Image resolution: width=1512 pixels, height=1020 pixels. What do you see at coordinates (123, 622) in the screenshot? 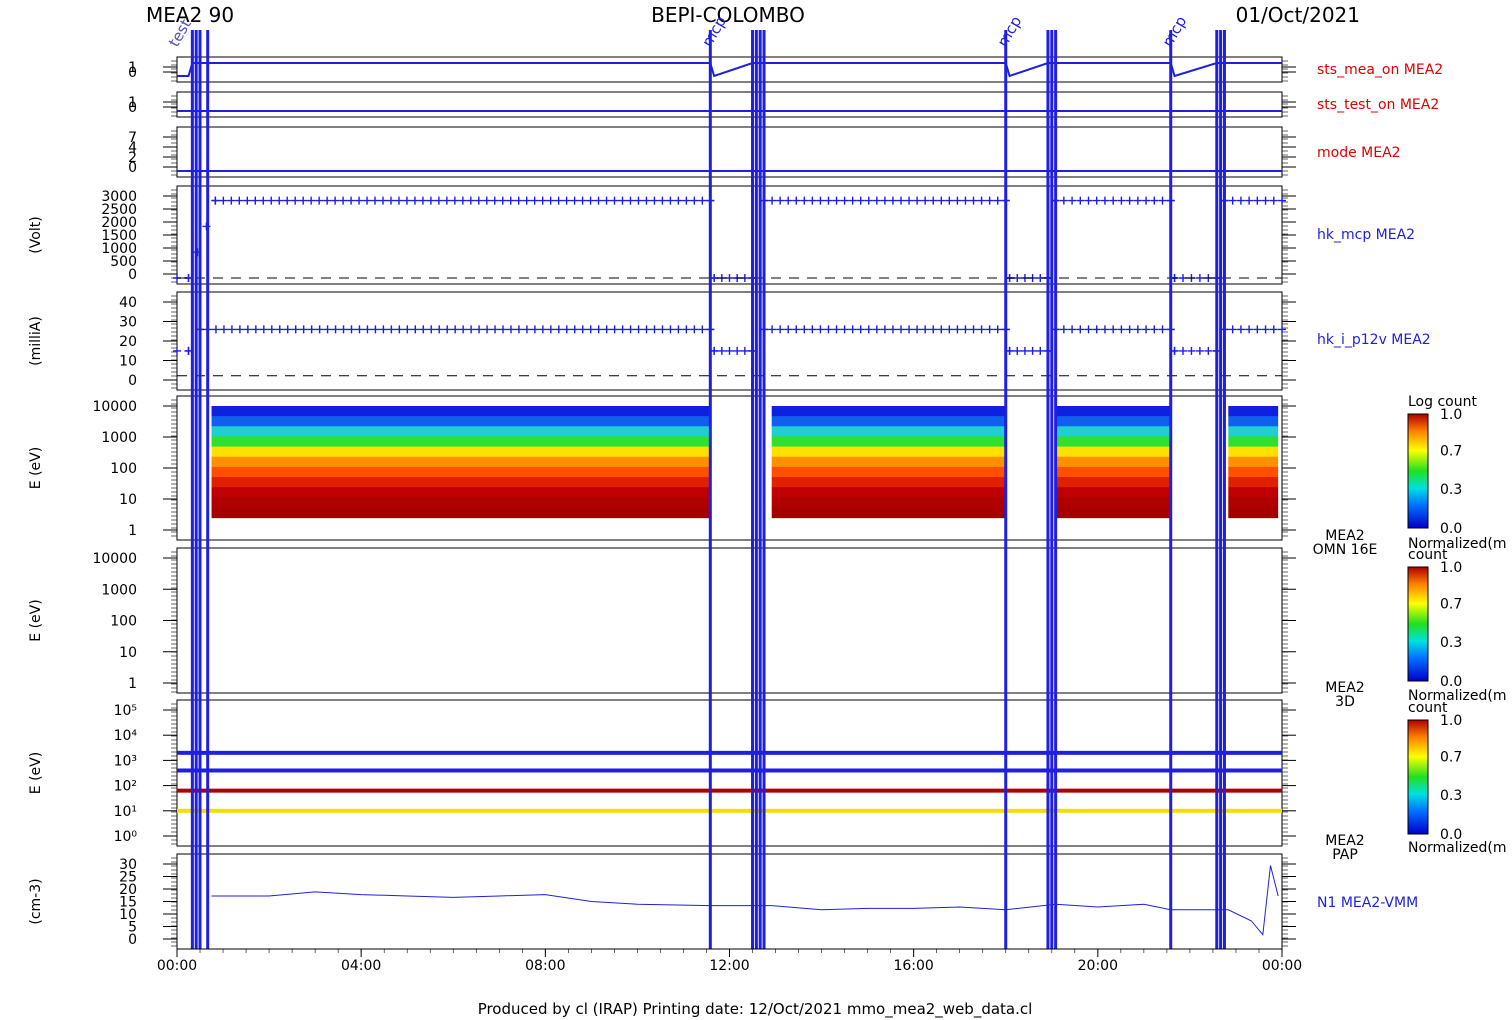
I see `y-tick-label: 100` at bounding box center [123, 622].